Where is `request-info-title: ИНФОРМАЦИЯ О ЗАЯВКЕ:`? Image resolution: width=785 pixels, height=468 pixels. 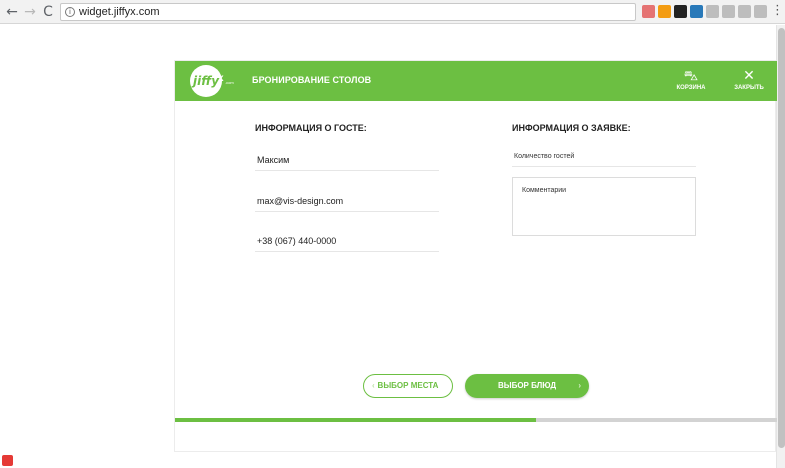 request-info-title: ИНФОРМАЦИЯ О ЗАЯВКЕ: is located at coordinates (571, 128).